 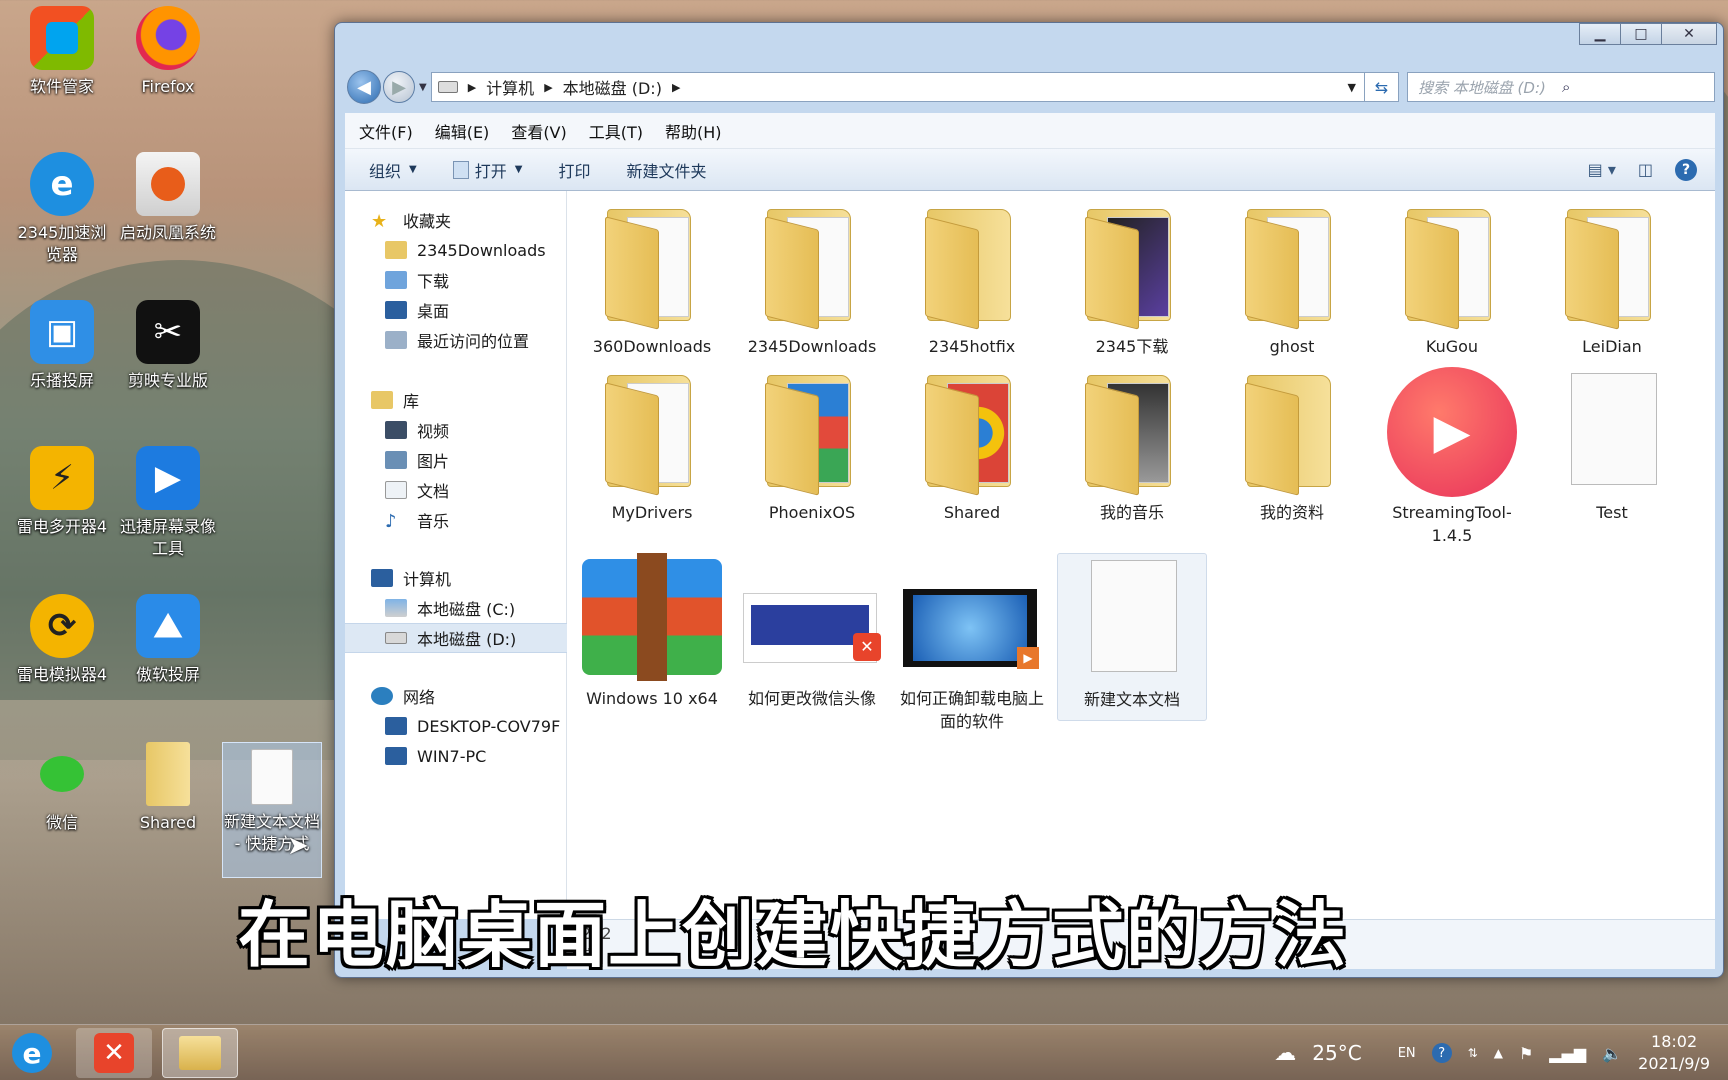 What do you see at coordinates (200, 1053) in the screenshot?
I see `taskbar-app-explorer` at bounding box center [200, 1053].